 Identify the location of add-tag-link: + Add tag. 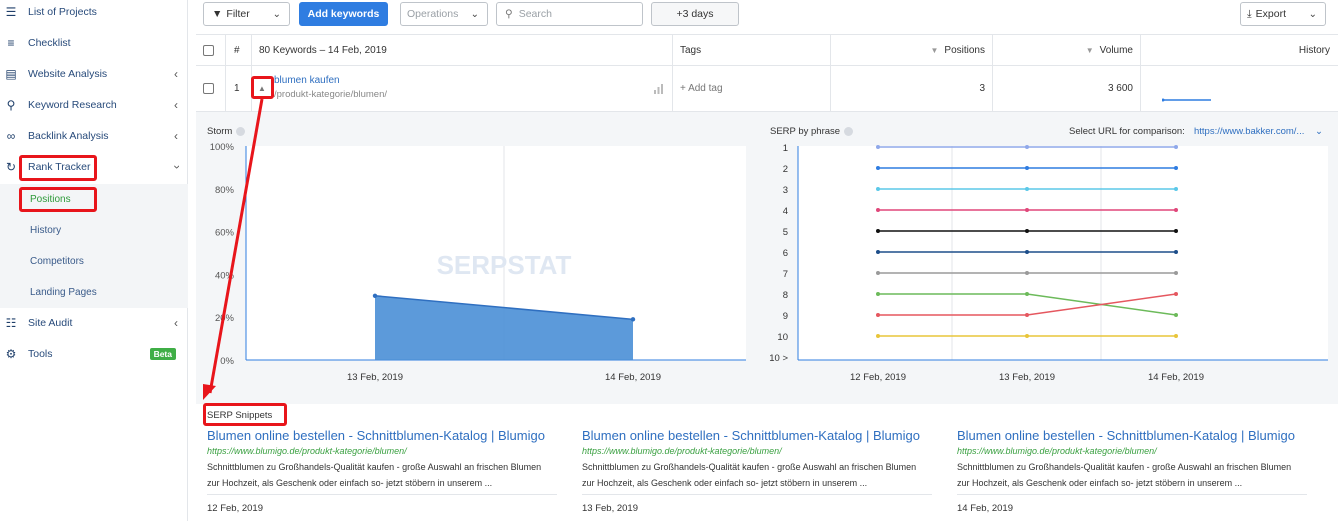
(701, 88).